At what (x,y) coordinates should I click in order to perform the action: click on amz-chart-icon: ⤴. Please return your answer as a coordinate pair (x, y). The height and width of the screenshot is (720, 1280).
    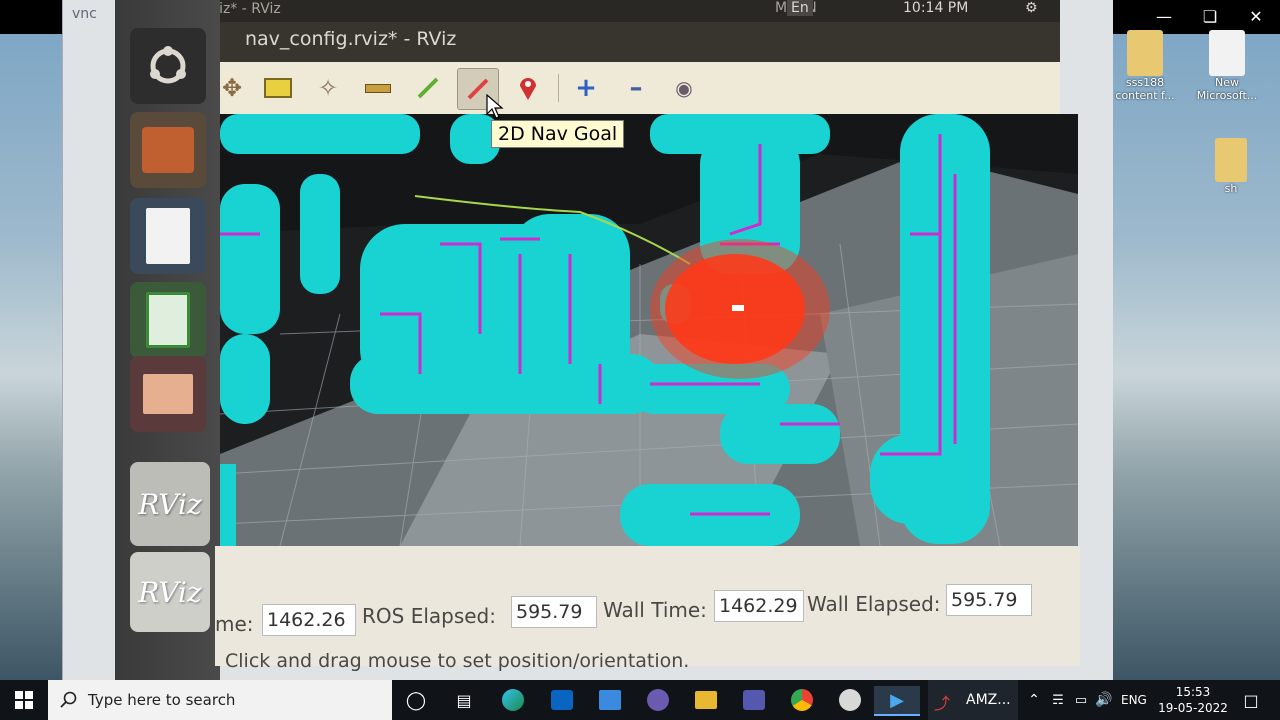
    Looking at the image, I should click on (942, 703).